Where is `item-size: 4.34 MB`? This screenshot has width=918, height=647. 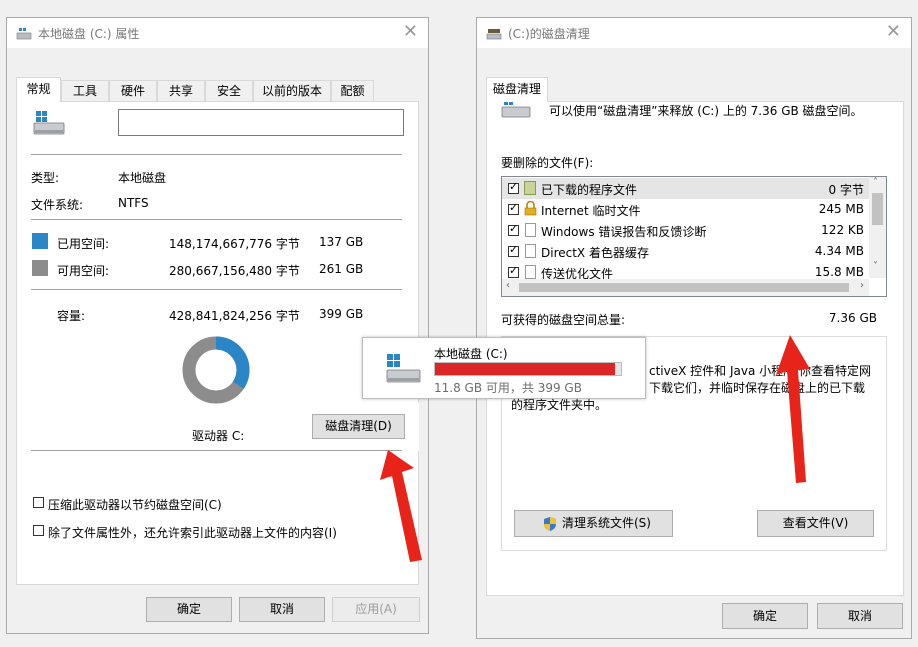
item-size: 4.34 MB is located at coordinates (839, 251).